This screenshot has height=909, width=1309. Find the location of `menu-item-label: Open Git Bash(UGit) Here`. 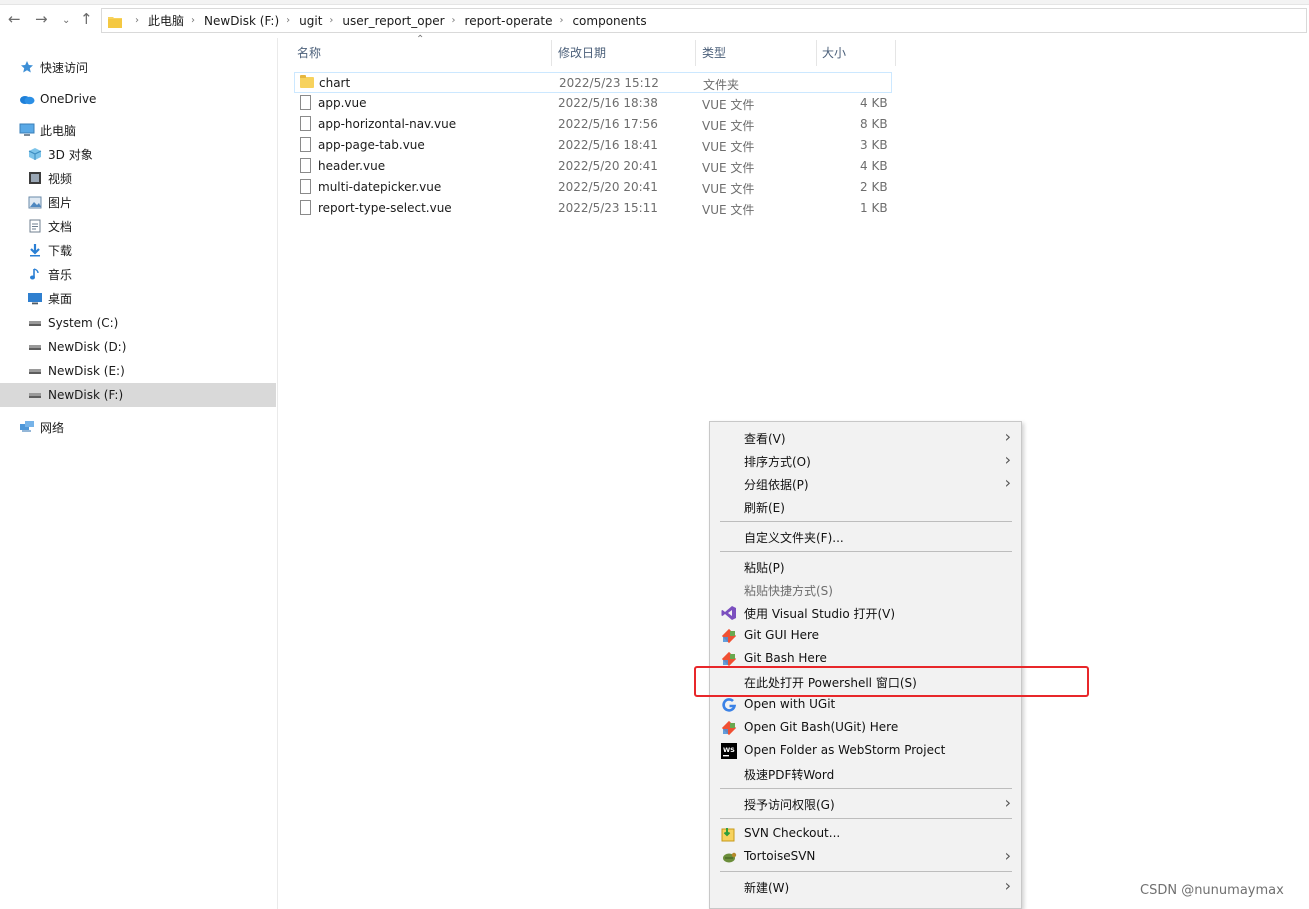

menu-item-label: Open Git Bash(UGit) Here is located at coordinates (821, 727).